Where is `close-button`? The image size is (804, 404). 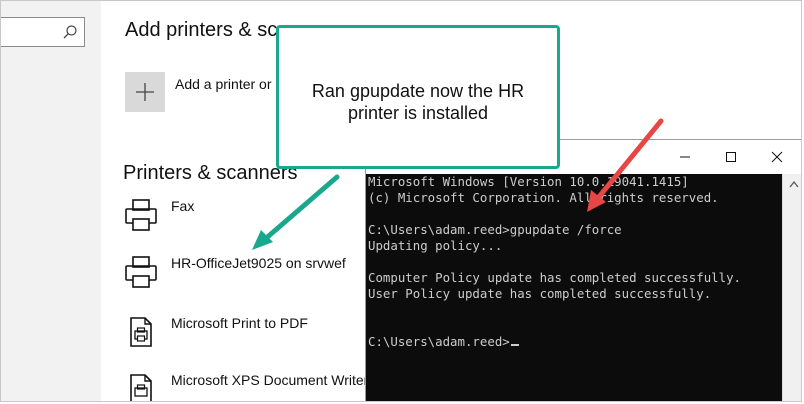 close-button is located at coordinates (777, 157).